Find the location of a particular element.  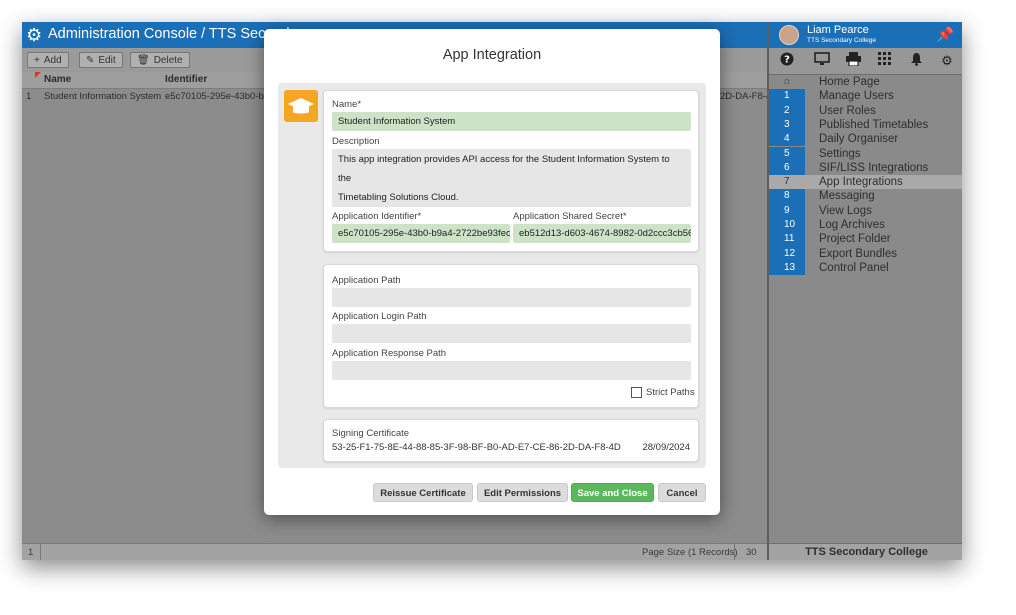

sidebar-item: 4 Daily Organiser is located at coordinates (865, 139).